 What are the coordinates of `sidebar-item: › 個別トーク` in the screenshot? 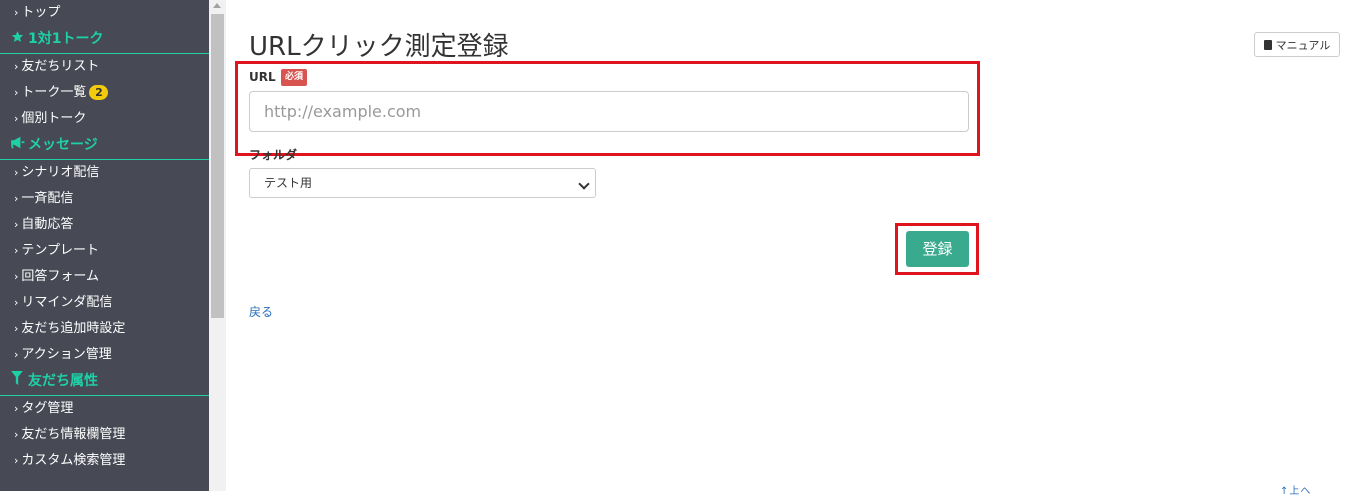 It's located at (104, 119).